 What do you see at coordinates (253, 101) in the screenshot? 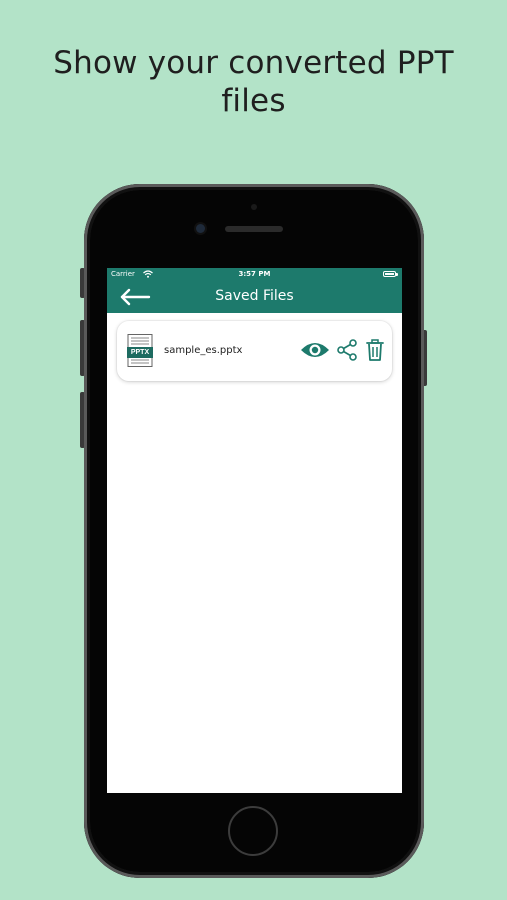
I see `headline-line-2: files` at bounding box center [253, 101].